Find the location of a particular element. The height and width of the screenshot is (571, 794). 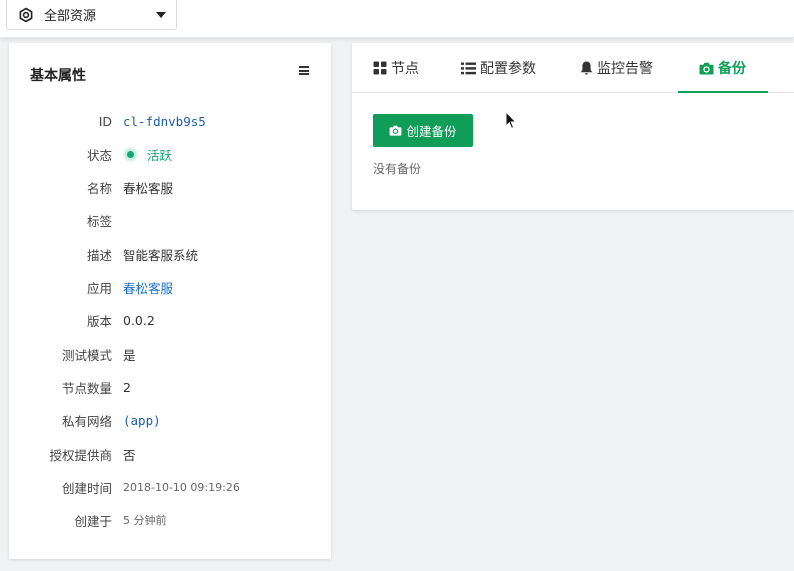

property-row-create-time: 创建时间 2018-10-10 09:19:26 is located at coordinates (170, 487).